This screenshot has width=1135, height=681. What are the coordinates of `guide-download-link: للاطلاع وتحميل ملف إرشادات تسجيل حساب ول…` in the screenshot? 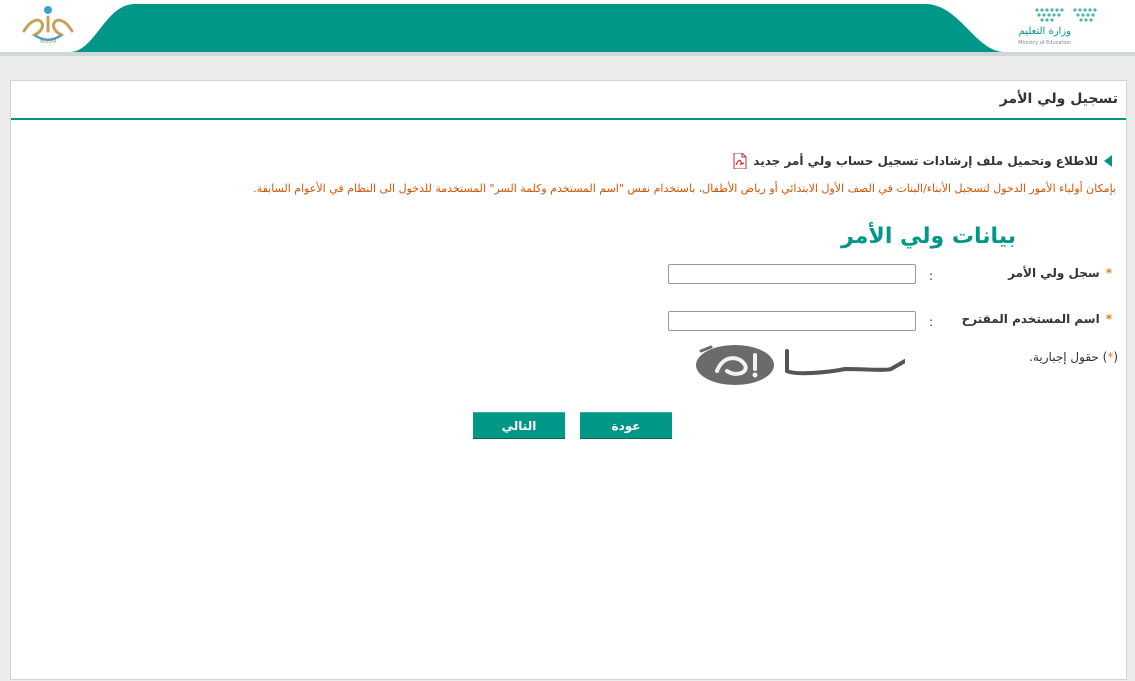 It's located at (925, 161).